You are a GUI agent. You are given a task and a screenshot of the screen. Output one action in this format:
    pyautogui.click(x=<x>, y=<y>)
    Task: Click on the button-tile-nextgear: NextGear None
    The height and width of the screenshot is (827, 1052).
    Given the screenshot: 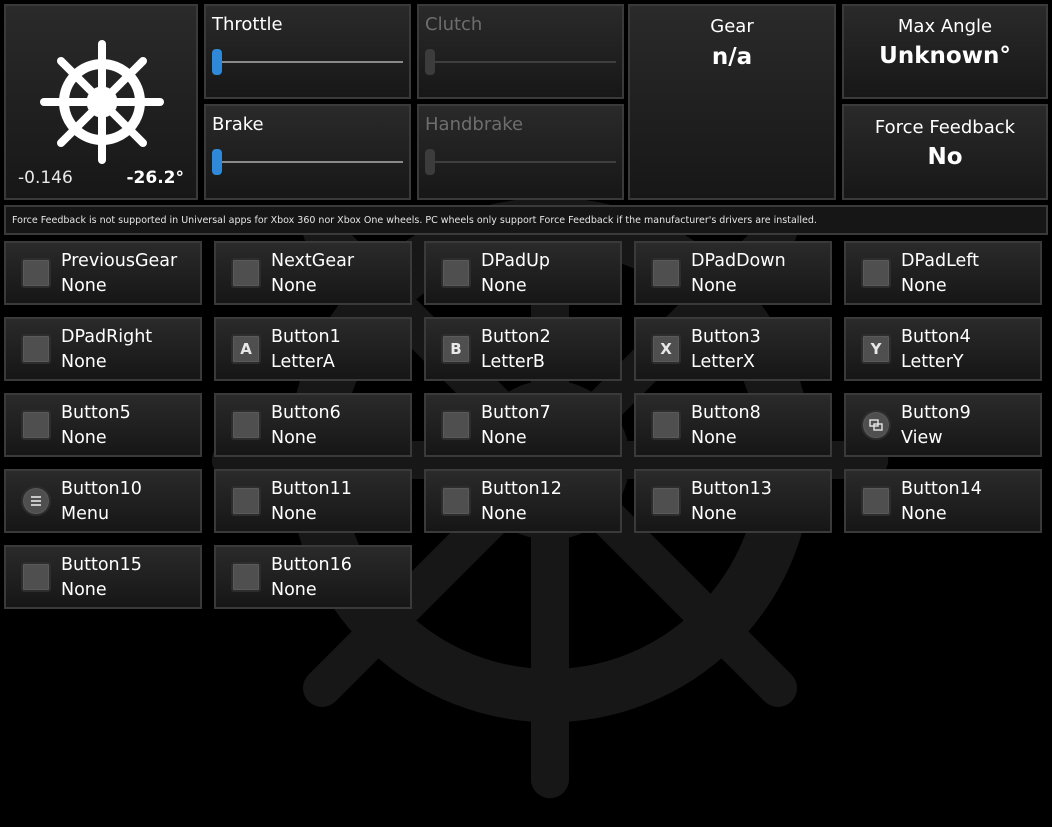 What is the action you would take?
    pyautogui.click(x=313, y=273)
    